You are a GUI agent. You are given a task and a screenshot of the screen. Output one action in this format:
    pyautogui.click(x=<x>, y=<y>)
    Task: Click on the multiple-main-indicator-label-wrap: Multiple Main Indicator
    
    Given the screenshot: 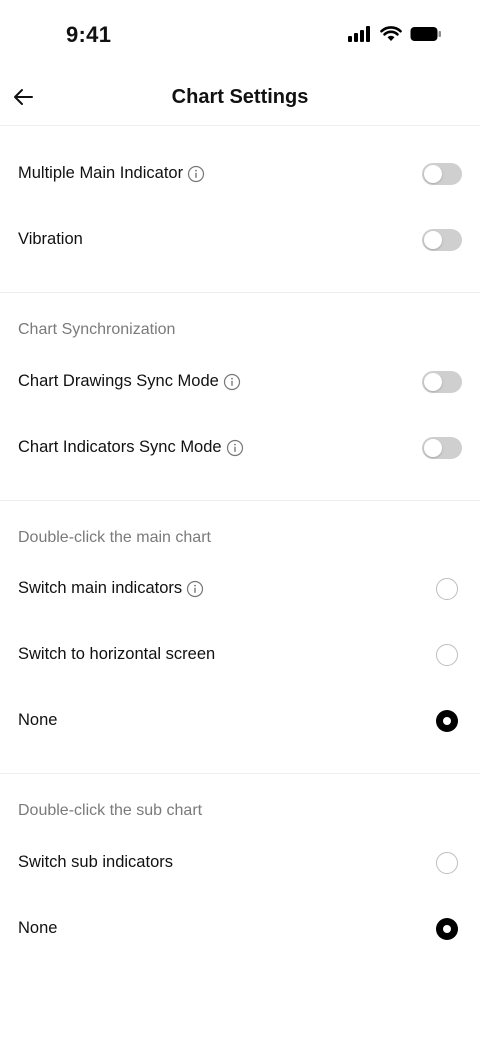 What is the action you would take?
    pyautogui.click(x=111, y=173)
    